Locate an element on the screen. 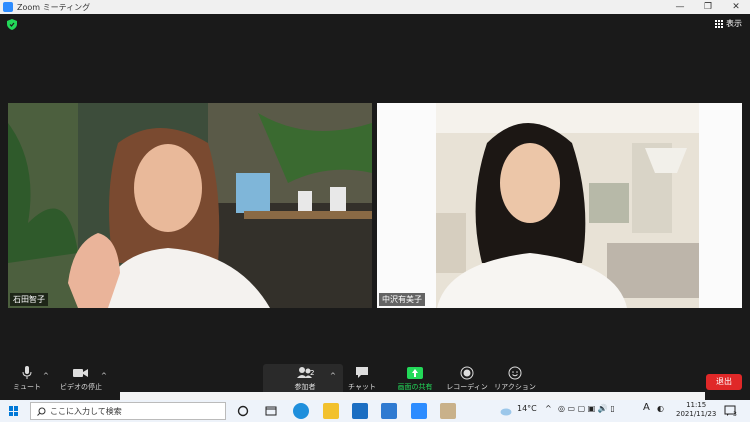 The height and width of the screenshot is (422, 750). taskbar-clock: 11:15 2021/11/23 is located at coordinates (696, 410).